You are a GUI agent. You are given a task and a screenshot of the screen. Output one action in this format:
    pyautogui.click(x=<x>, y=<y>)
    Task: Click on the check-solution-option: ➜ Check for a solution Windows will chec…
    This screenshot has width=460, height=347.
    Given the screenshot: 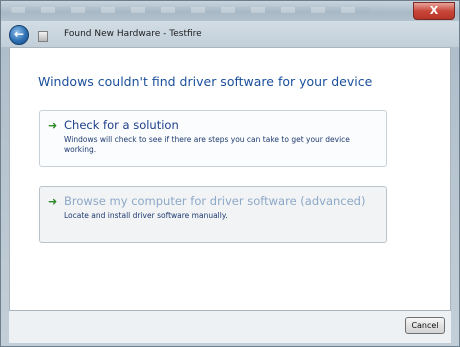 What is the action you would take?
    pyautogui.click(x=213, y=138)
    